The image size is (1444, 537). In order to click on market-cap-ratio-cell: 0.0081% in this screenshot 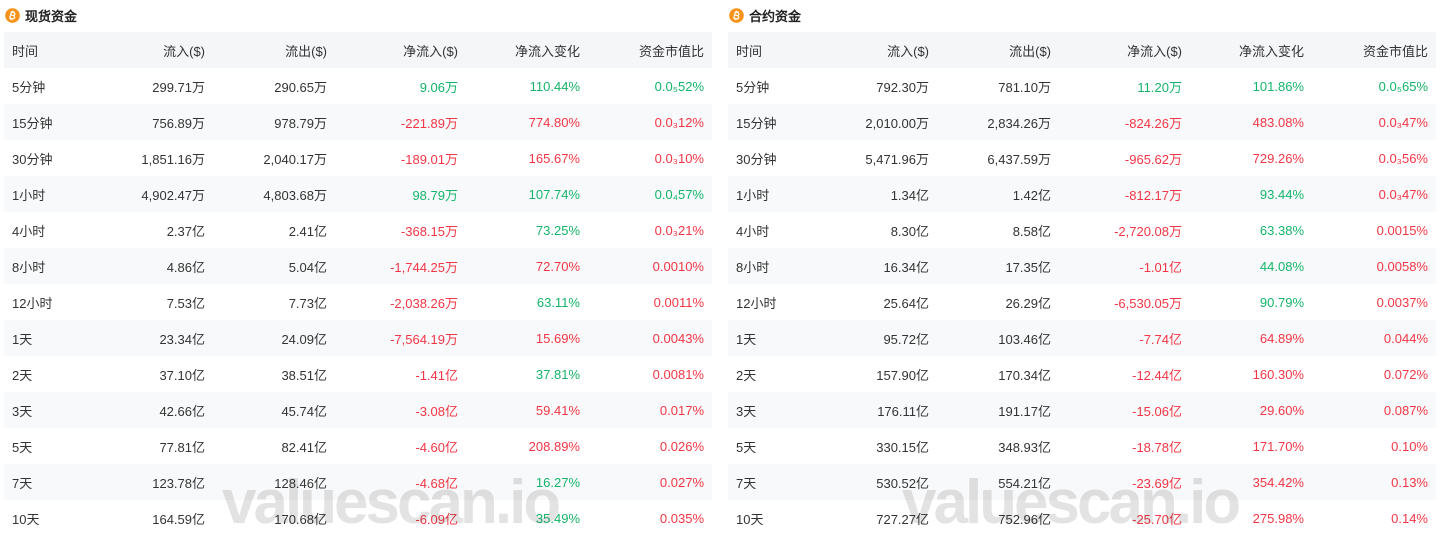, I will do `click(678, 374)`.